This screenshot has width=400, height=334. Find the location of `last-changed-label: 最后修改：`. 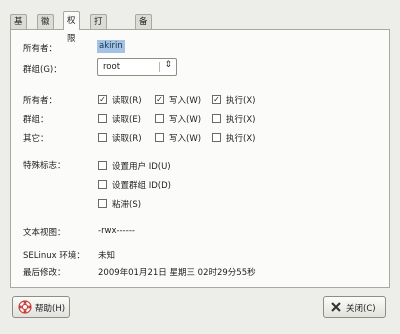

last-changed-label: 最后修改： is located at coordinates (44, 273).